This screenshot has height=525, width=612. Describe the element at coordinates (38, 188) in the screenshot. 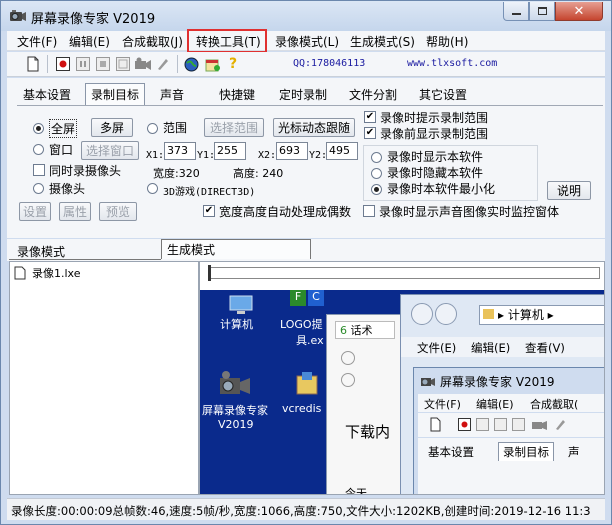

I see `radio-camera` at that location.